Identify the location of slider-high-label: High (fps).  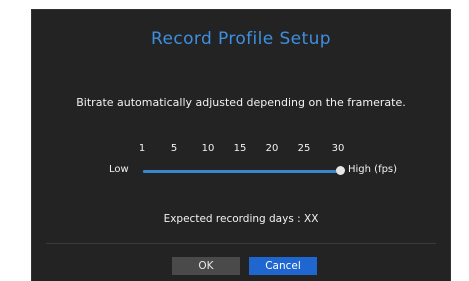
(373, 169).